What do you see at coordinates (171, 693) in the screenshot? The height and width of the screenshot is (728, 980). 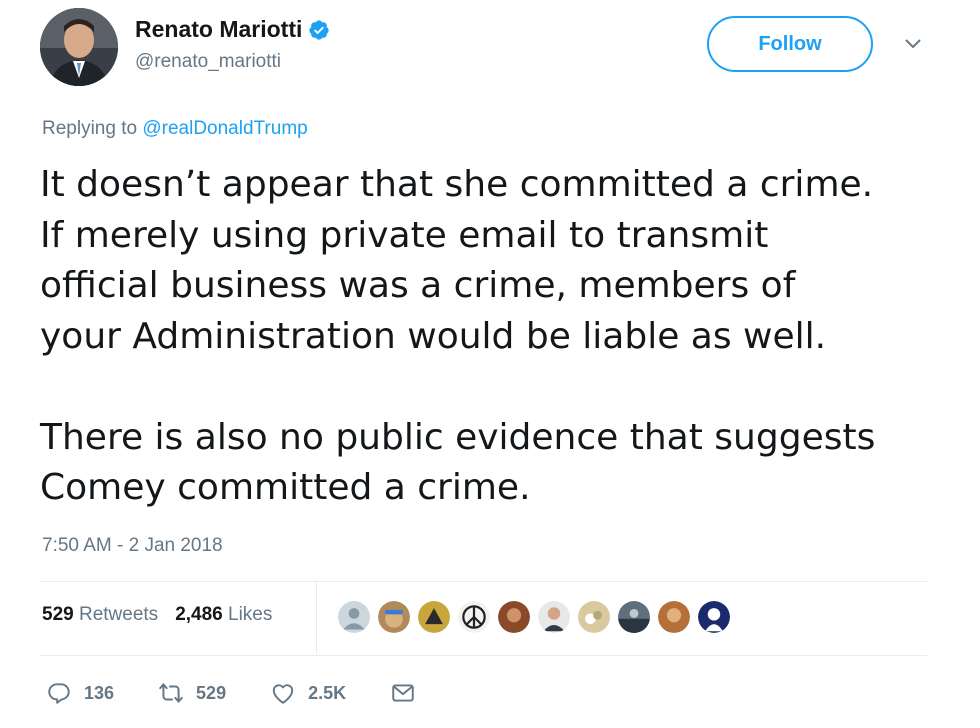 I see `retweet-icon` at bounding box center [171, 693].